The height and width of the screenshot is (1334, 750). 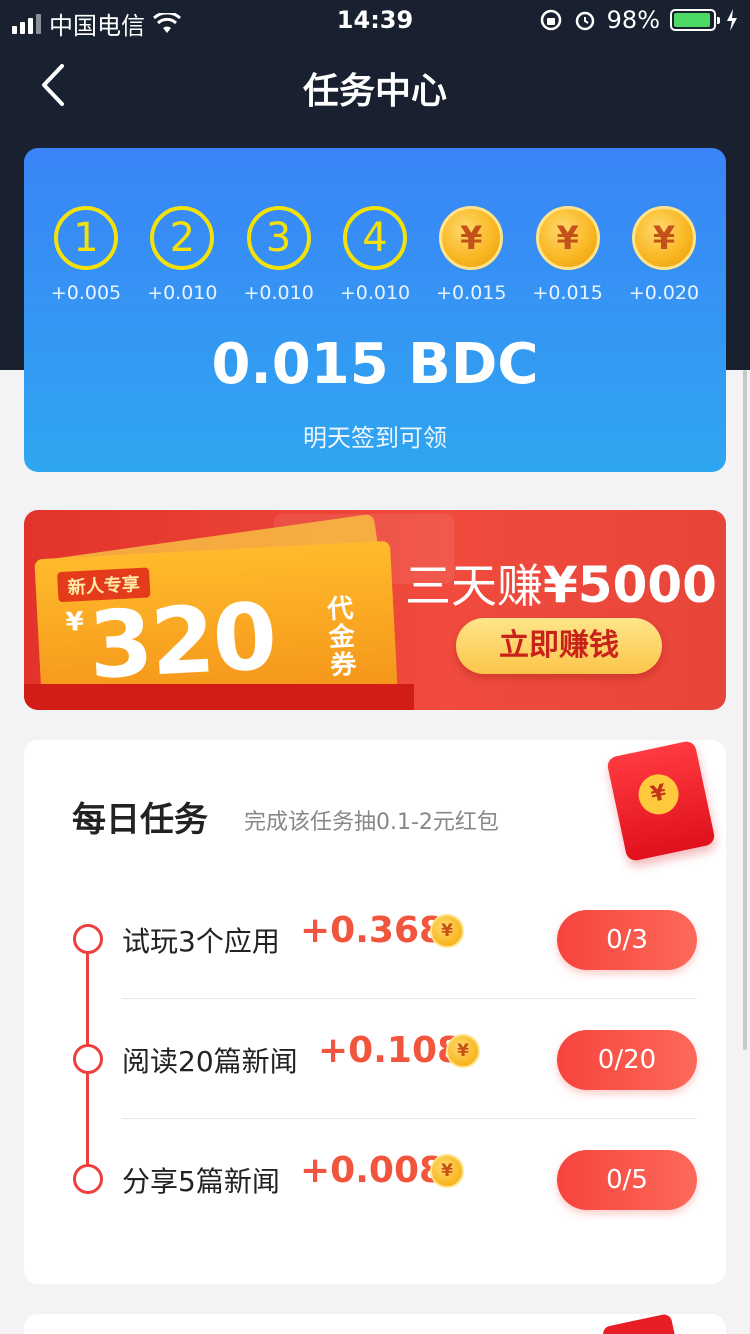 I want to click on checkin-day-6: ¥ +0.015, so click(x=568, y=255).